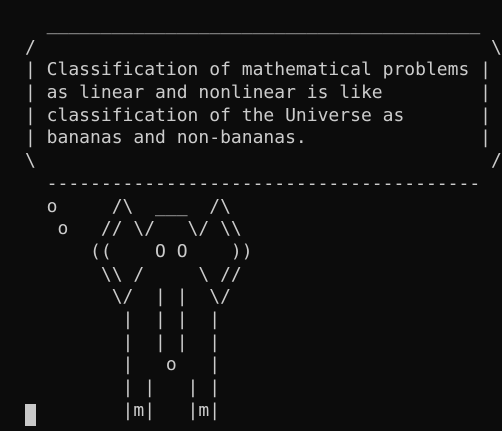 This screenshot has width=502, height=431. What do you see at coordinates (128, 206) in the screenshot?
I see `ascii-art-line: o /\ ___ /\` at bounding box center [128, 206].